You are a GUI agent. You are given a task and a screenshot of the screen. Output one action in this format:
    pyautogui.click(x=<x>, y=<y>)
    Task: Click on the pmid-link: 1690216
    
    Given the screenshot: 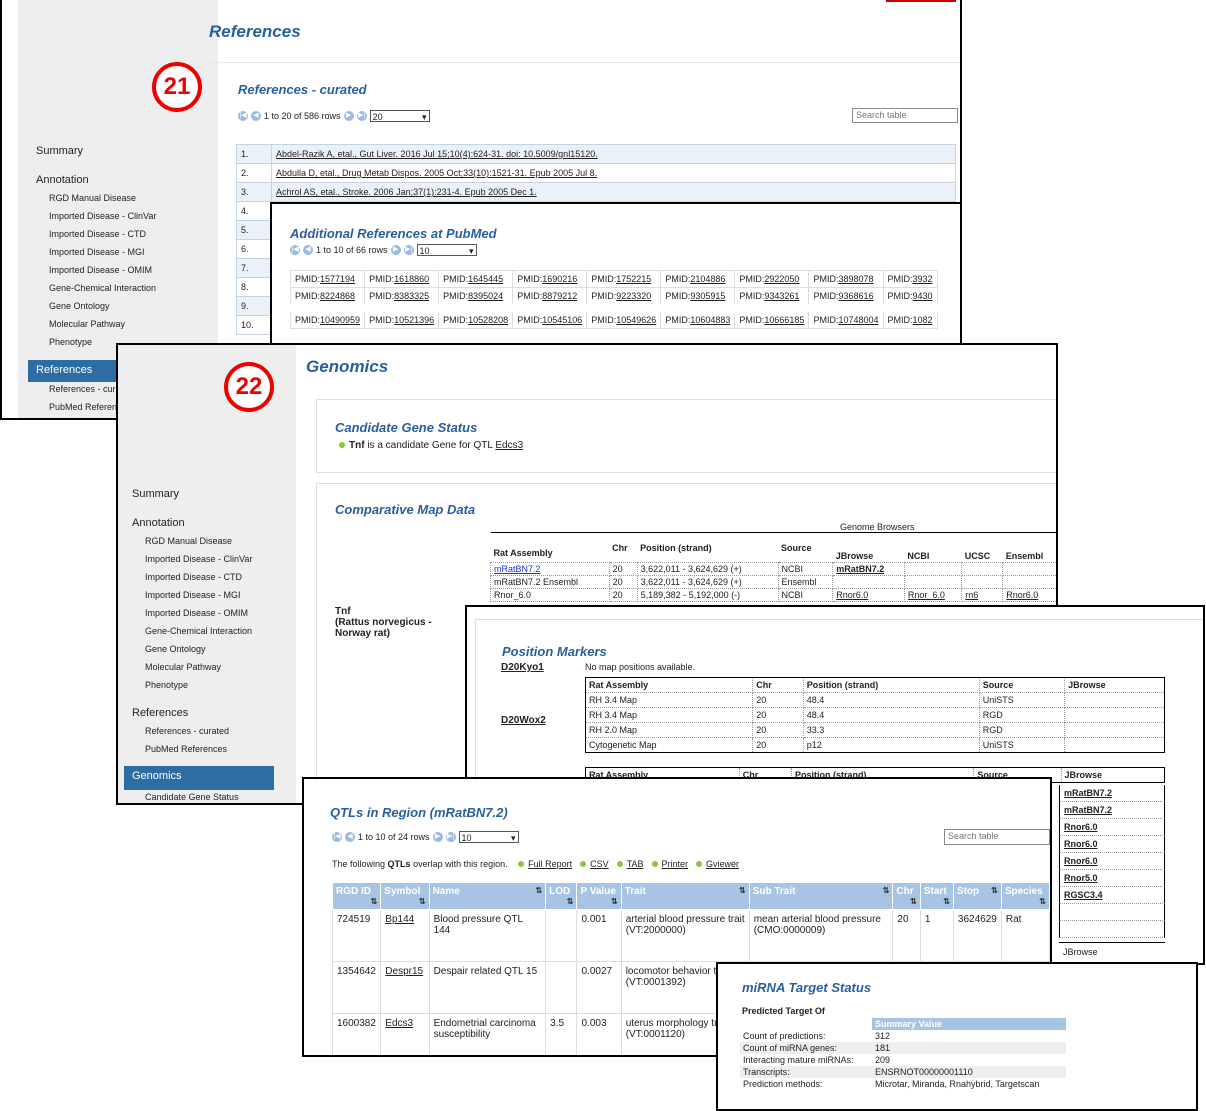 What is the action you would take?
    pyautogui.click(x=559, y=279)
    